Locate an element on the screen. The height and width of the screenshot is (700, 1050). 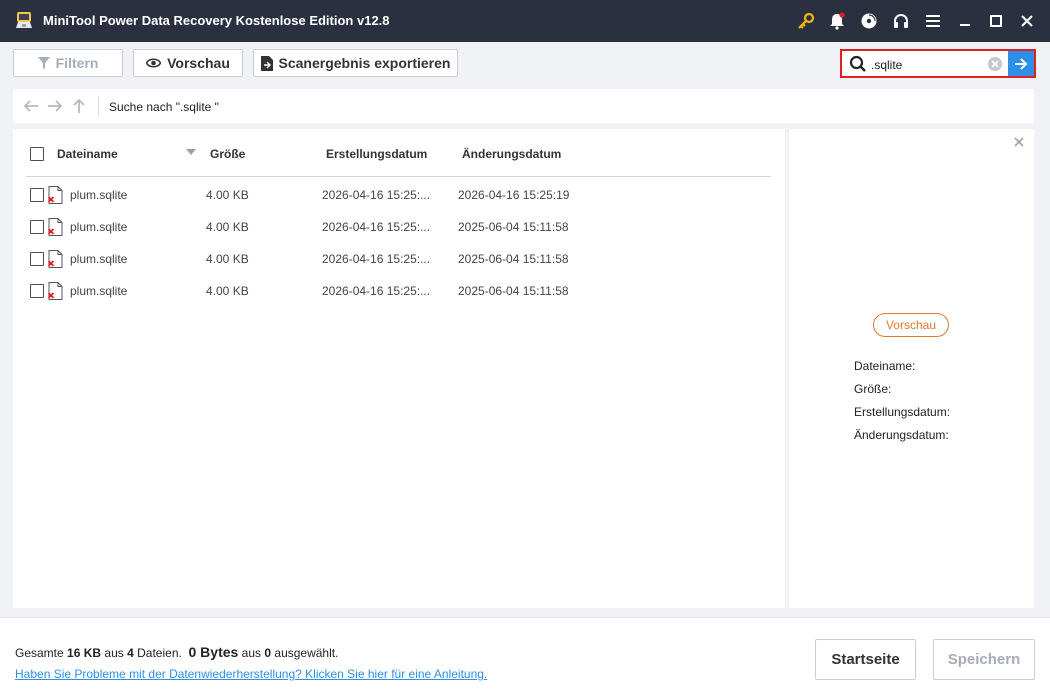
disc-icon is located at coordinates (869, 21).